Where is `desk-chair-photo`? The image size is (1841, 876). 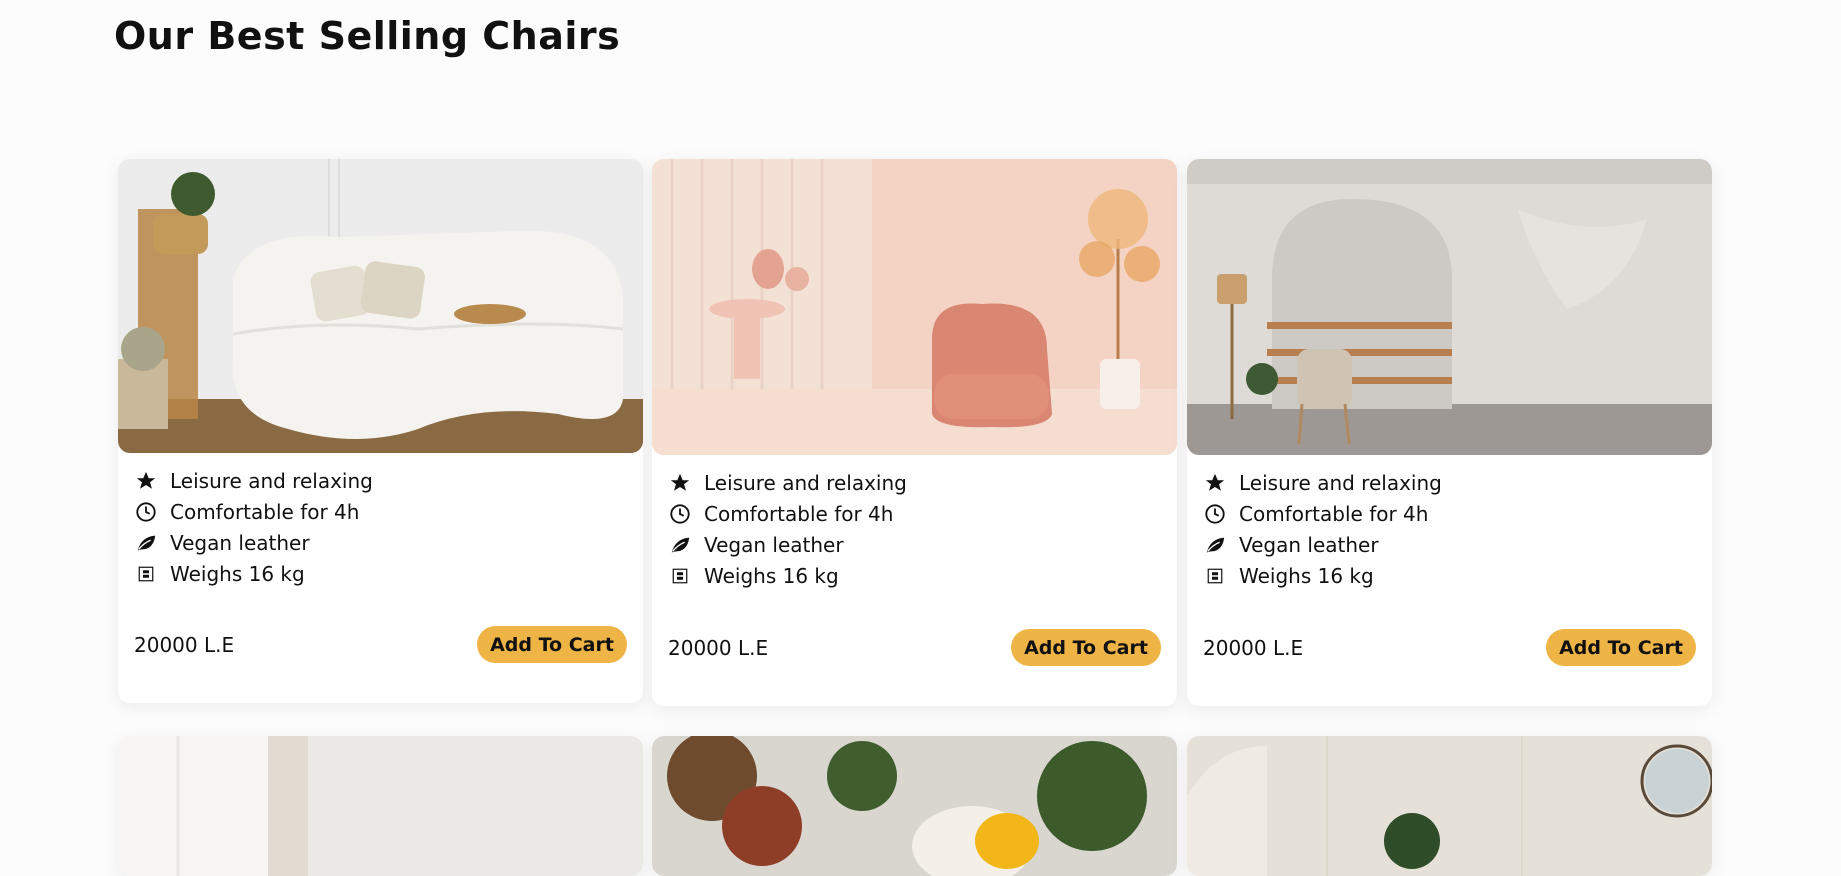 desk-chair-photo is located at coordinates (1449, 307).